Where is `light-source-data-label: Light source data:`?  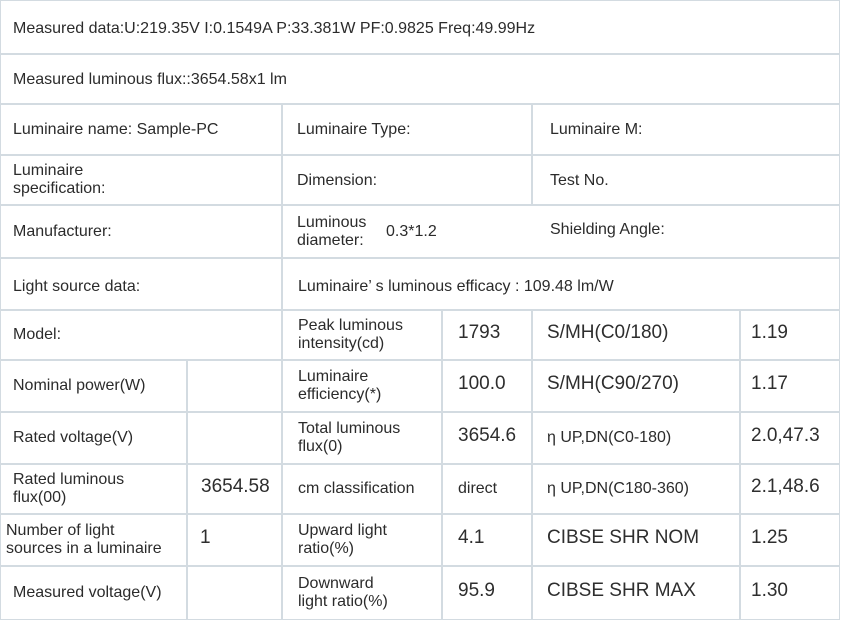
light-source-data-label: Light source data: is located at coordinates (77, 286).